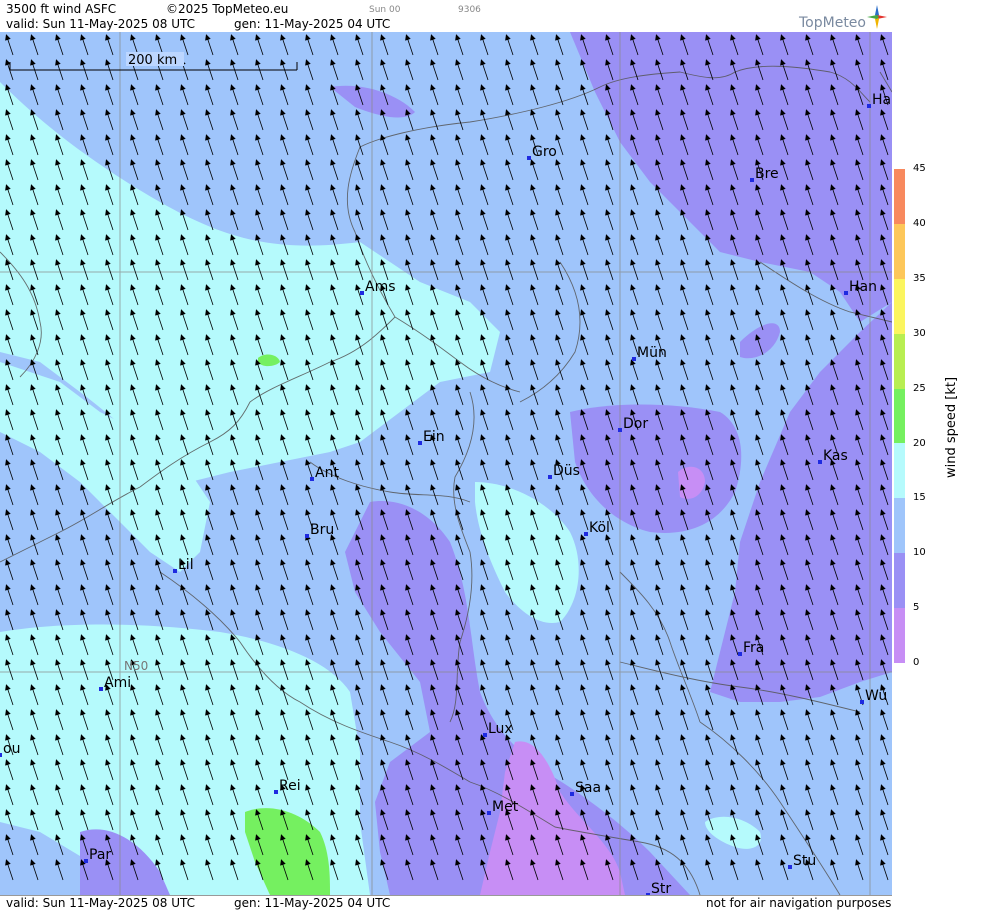  I want to click on city-marker: ou, so click(10, 749).